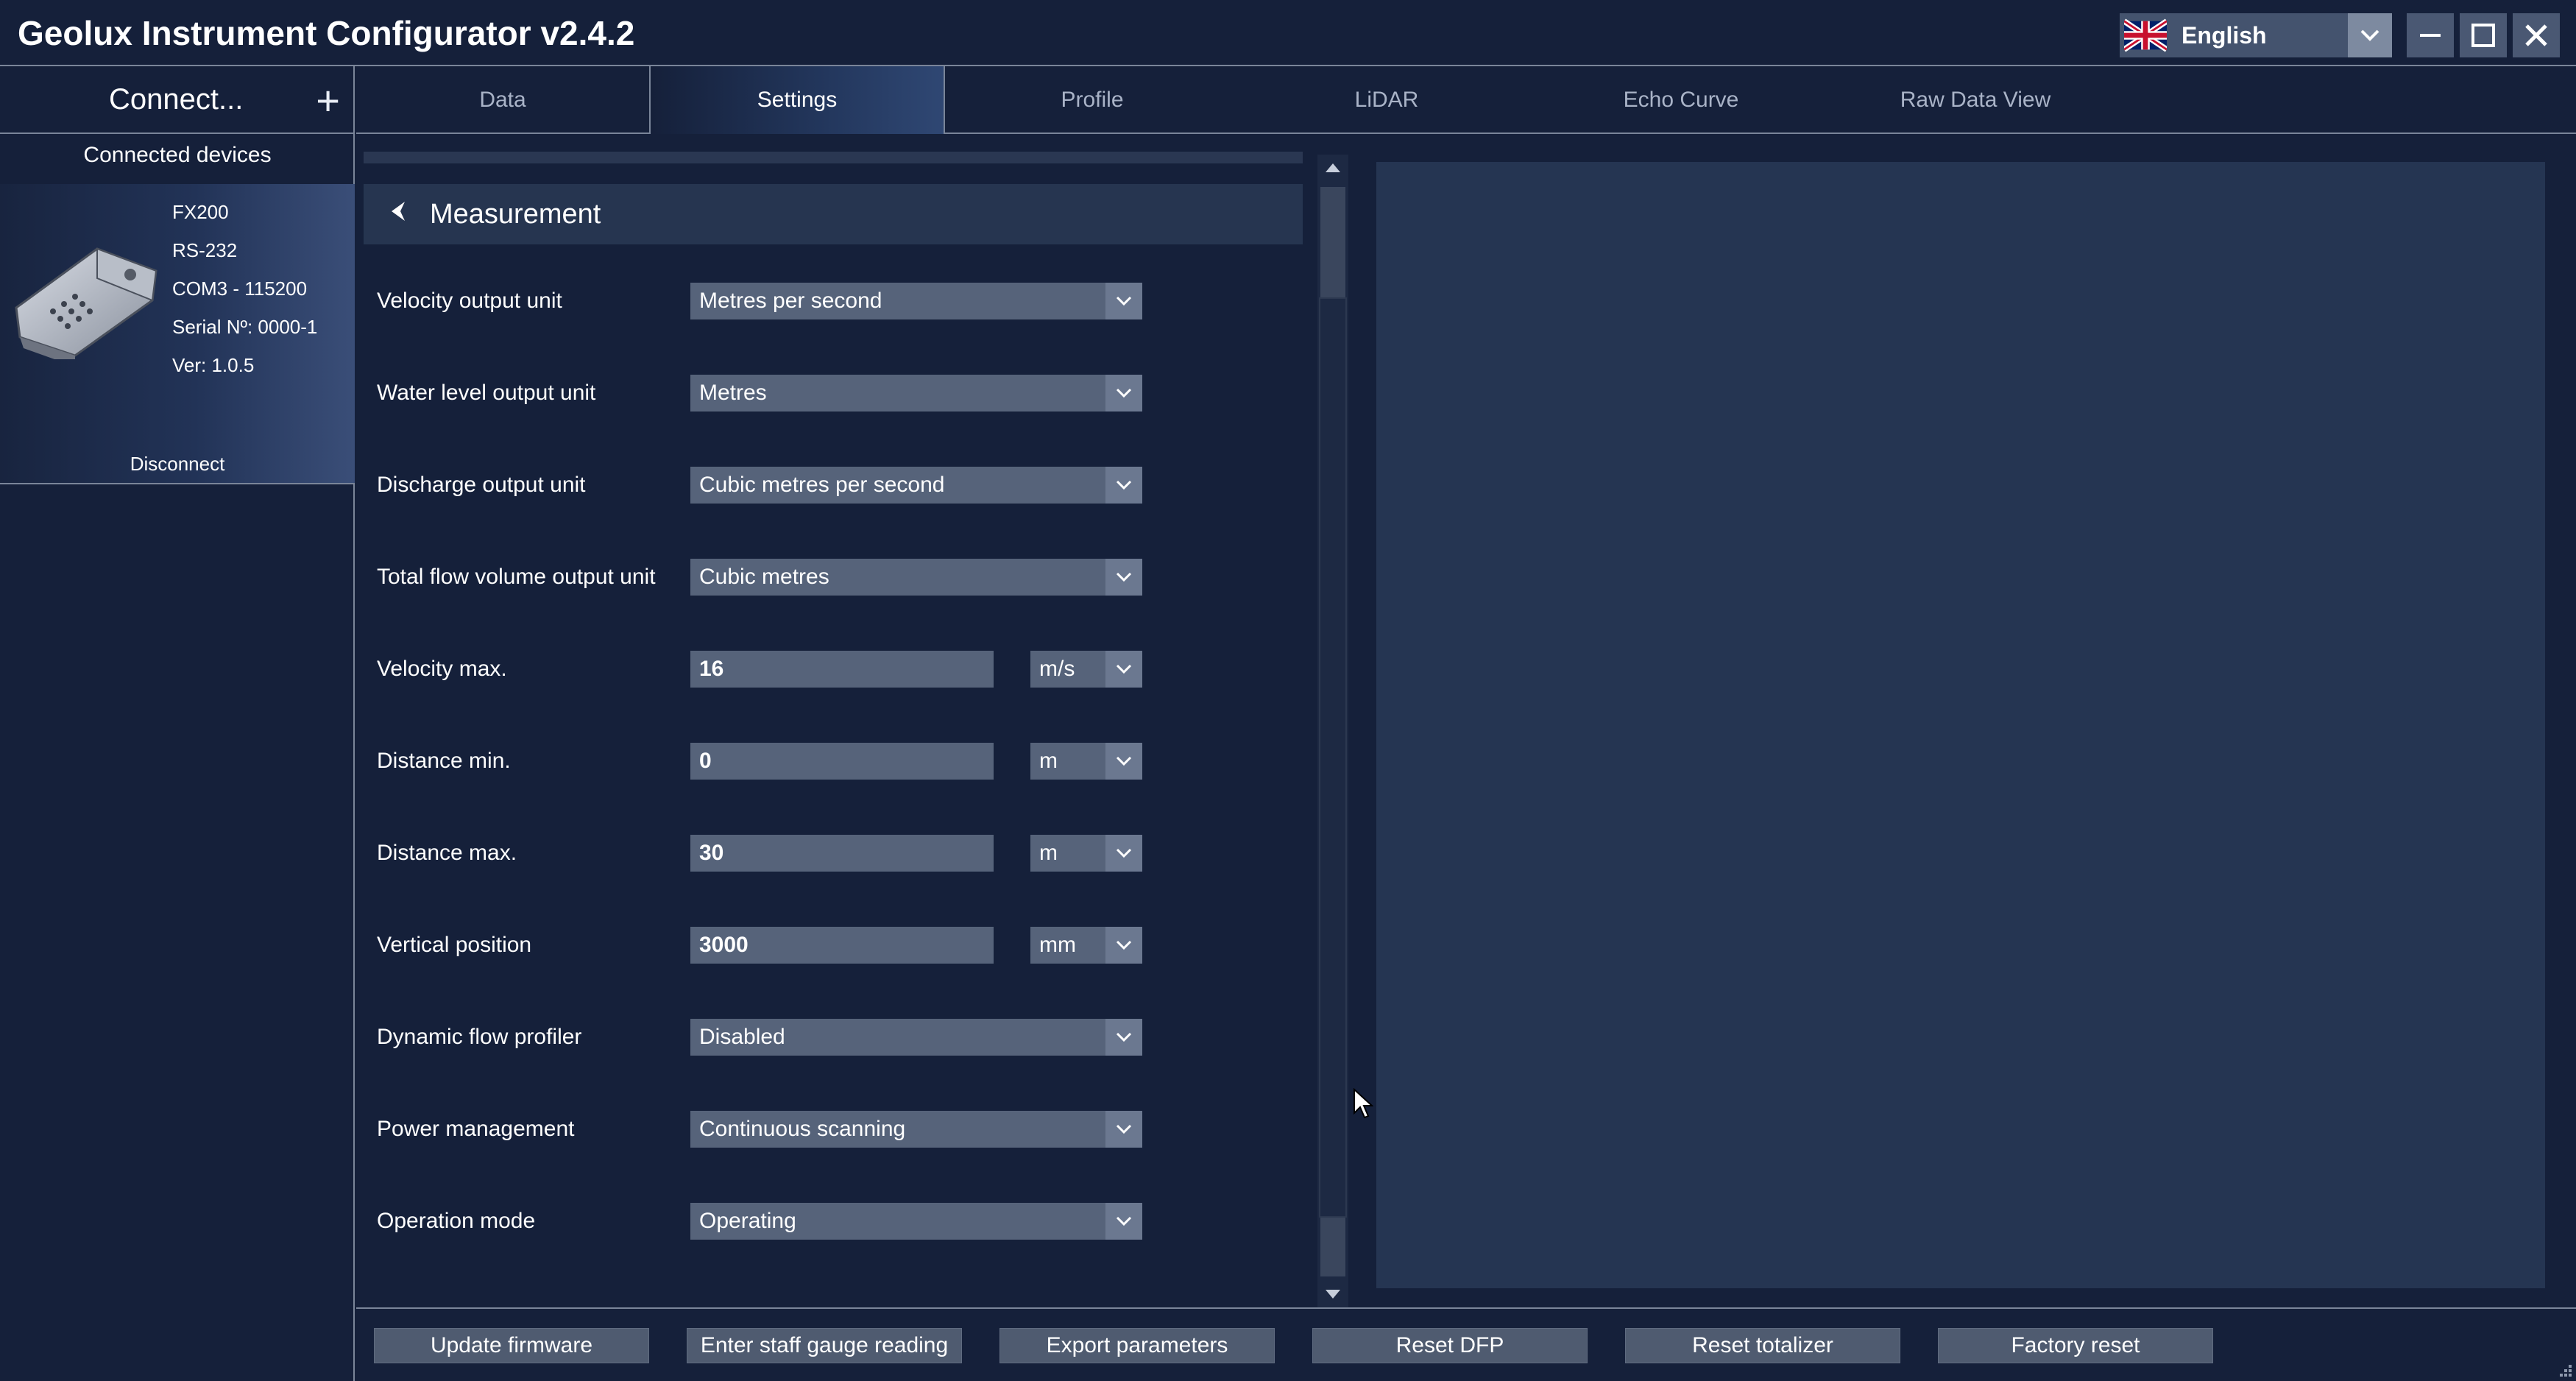  I want to click on minimize-button, so click(2430, 35).